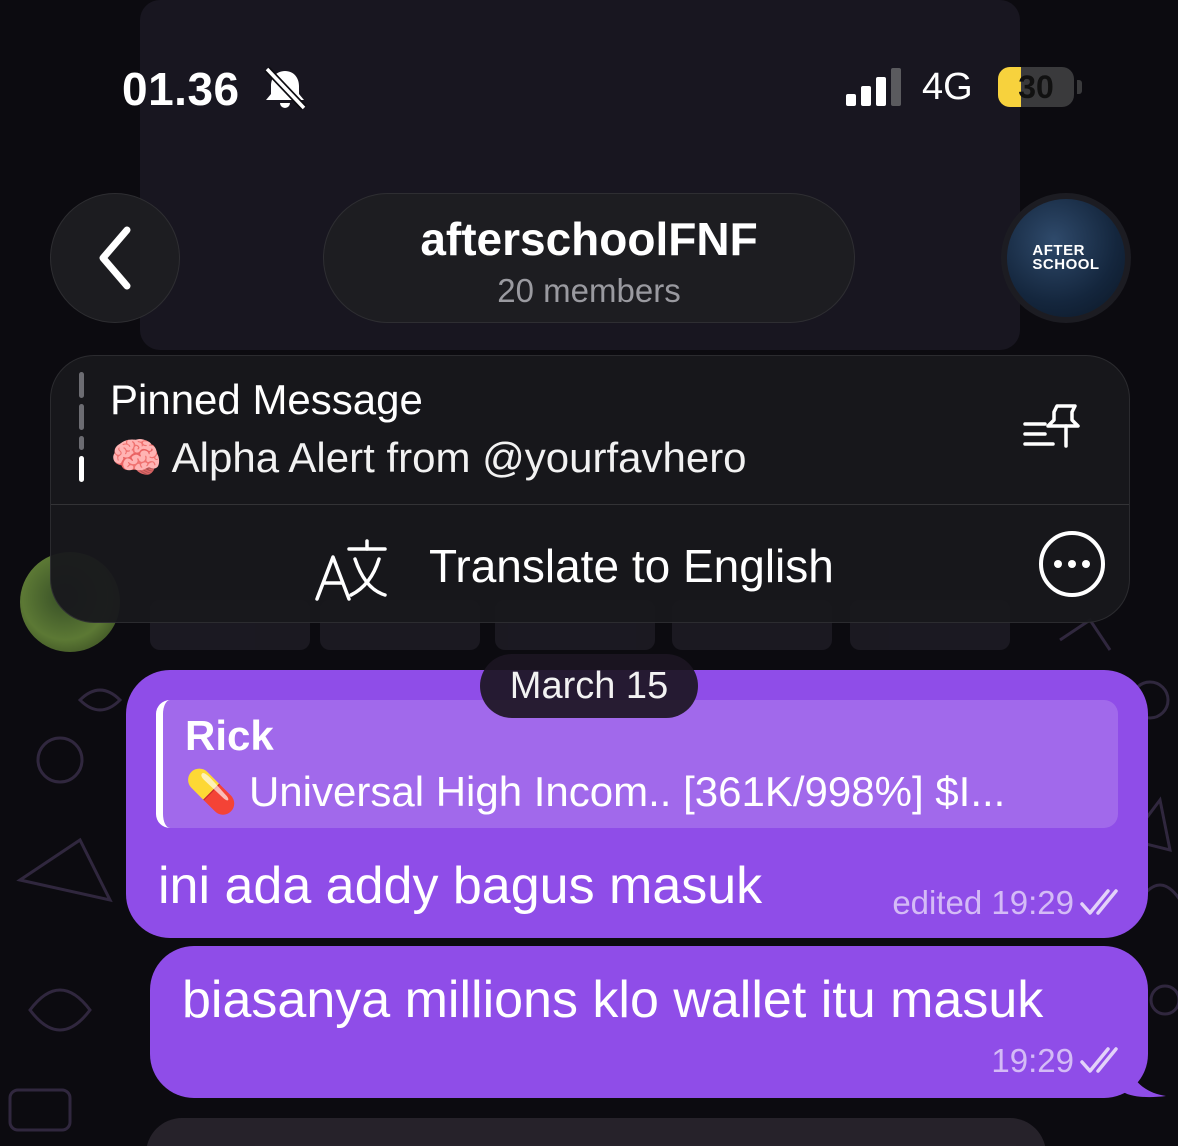 Image resolution: width=1178 pixels, height=1146 pixels. Describe the element at coordinates (1079, 87) in the screenshot. I see `battery-nub` at that location.